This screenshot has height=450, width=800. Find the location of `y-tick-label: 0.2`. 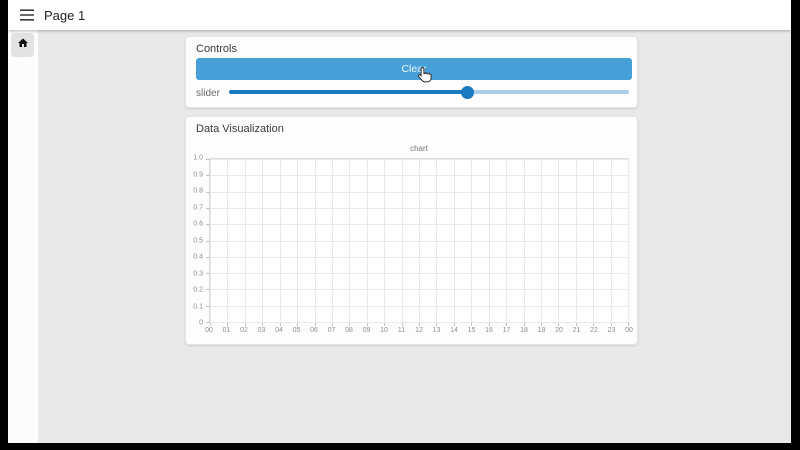

y-tick-label: 0.2 is located at coordinates (198, 290).